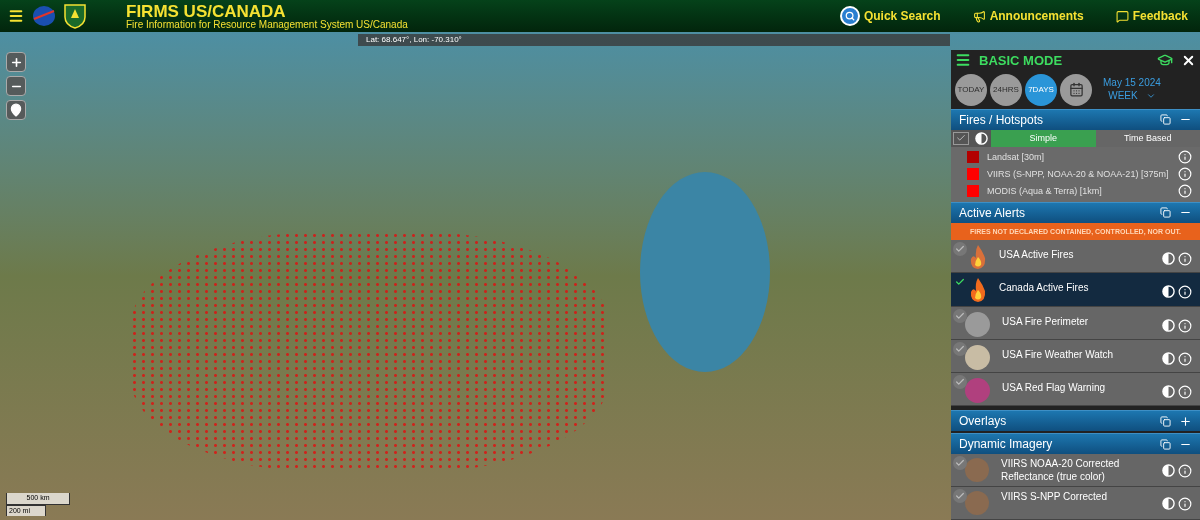 This screenshot has width=1200, height=520. Describe the element at coordinates (1021, 60) in the screenshot. I see `mode-title: BASIC MODE` at that location.